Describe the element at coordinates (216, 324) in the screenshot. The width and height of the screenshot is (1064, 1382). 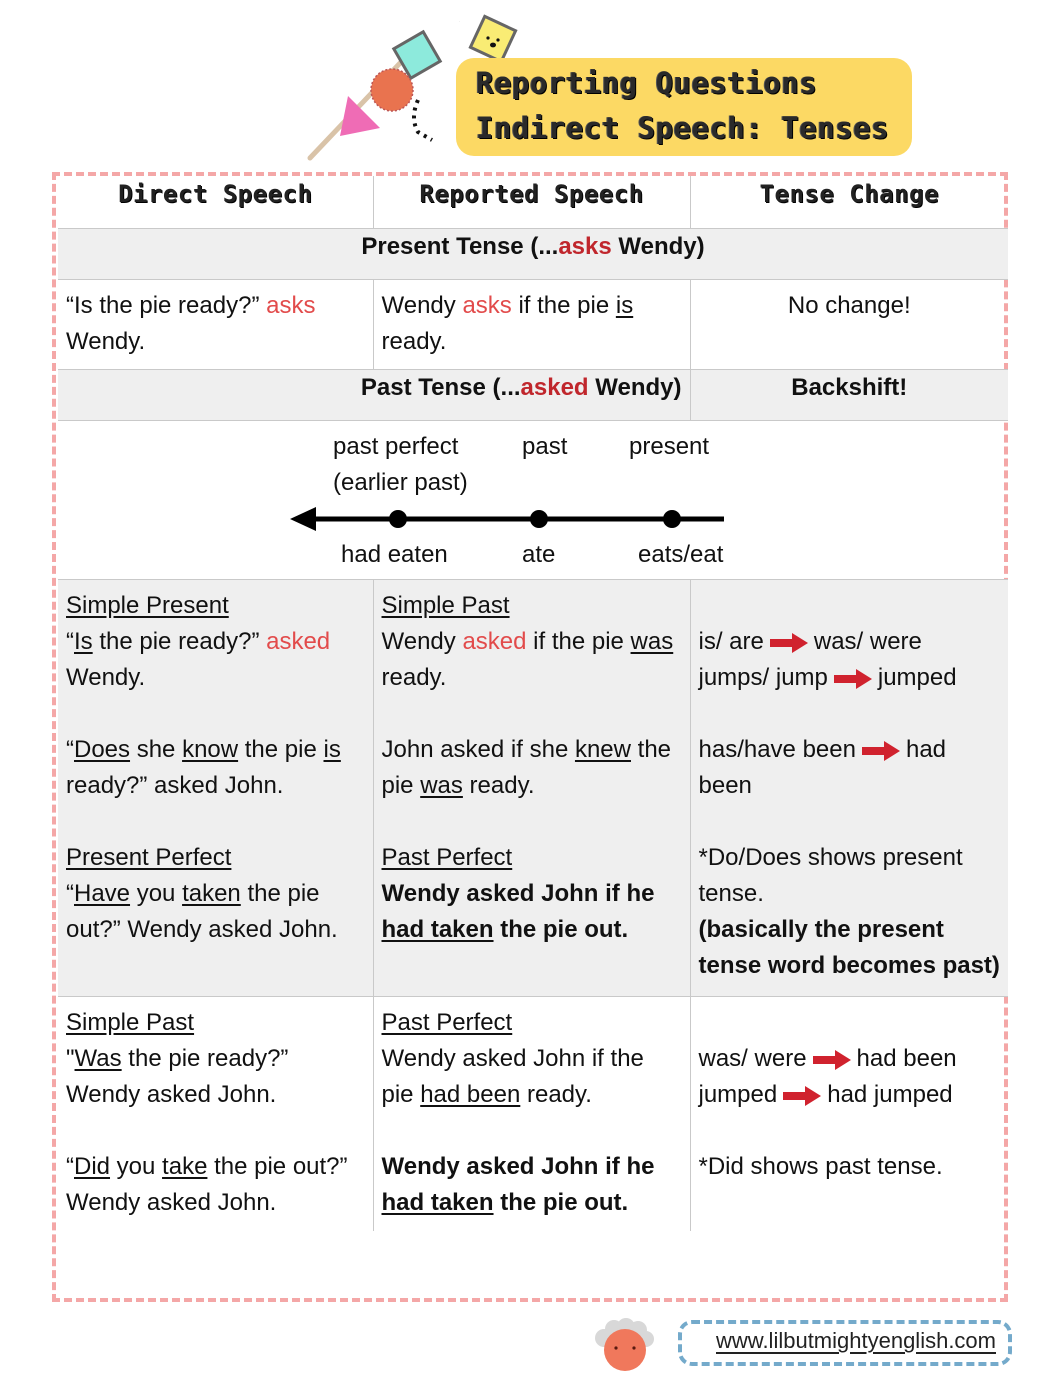
I see `present-direct-cell: “Is the pie ready?” asks Wendy.` at that location.